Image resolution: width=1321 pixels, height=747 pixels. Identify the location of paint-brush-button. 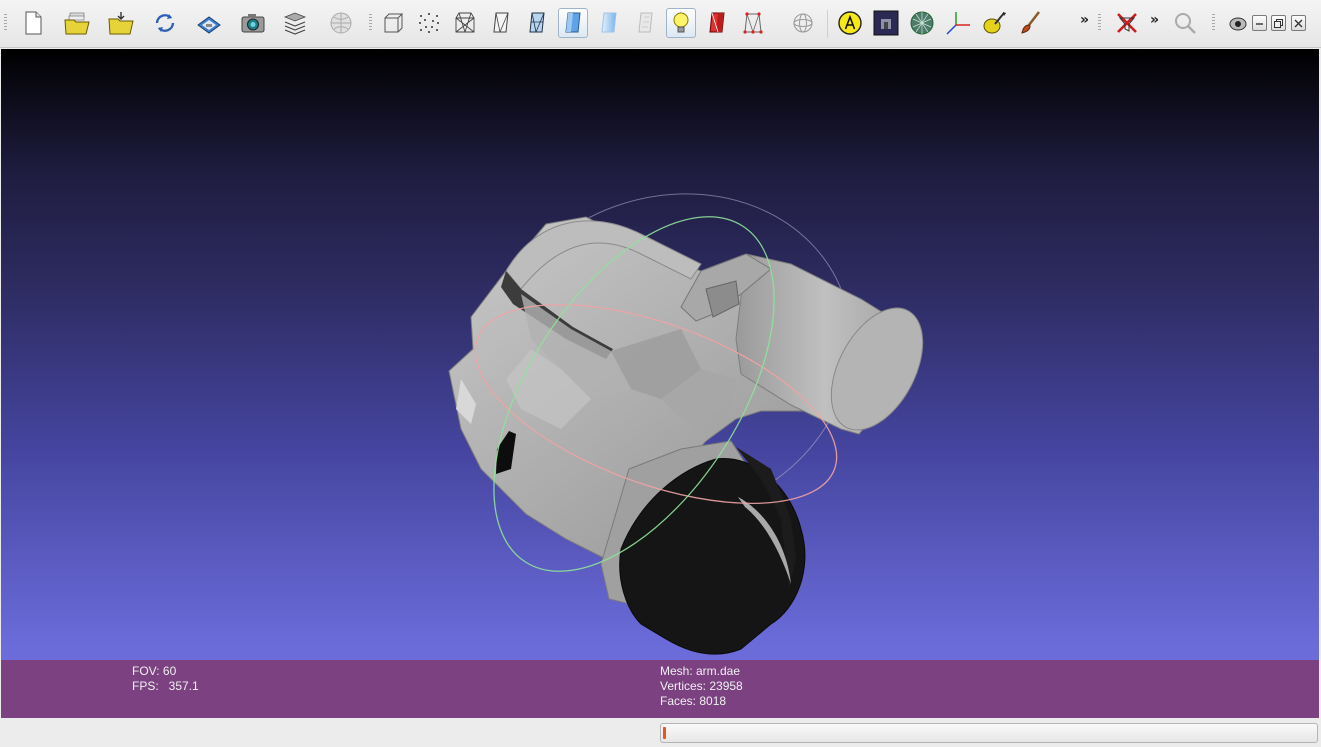
(1030, 23).